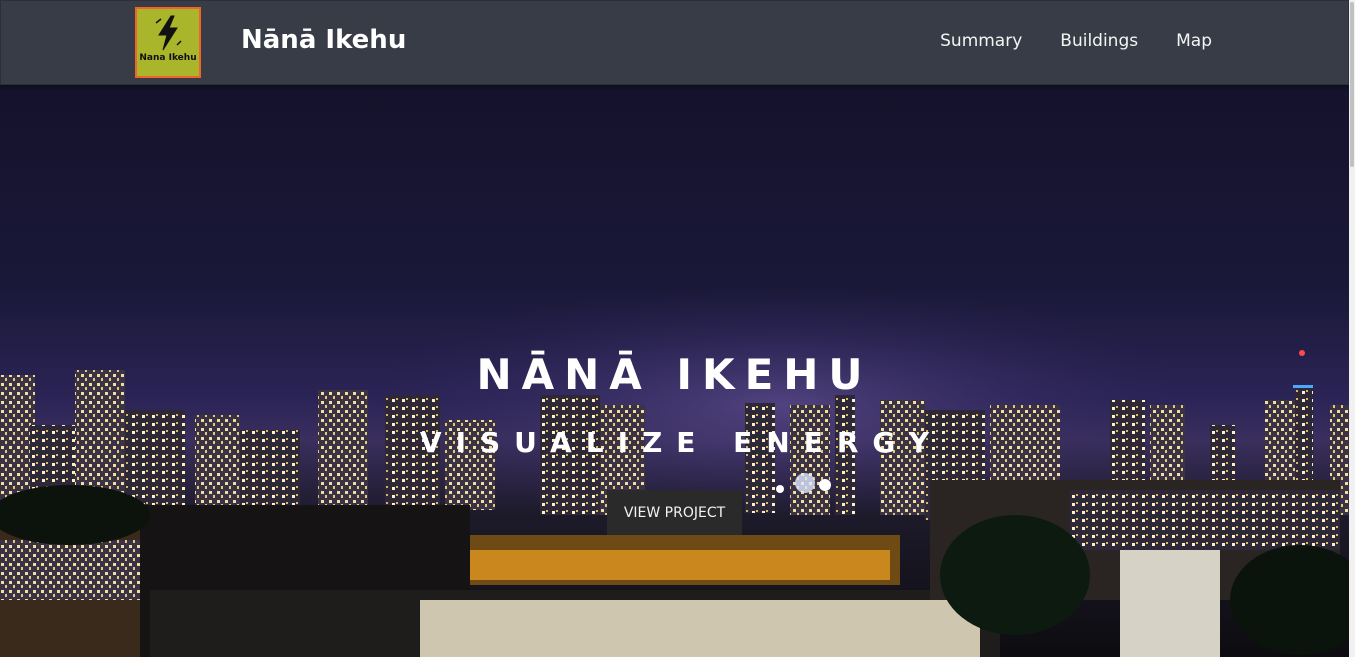  I want to click on hero-subtitle: VISUALIZE ENERGY, so click(681, 442).